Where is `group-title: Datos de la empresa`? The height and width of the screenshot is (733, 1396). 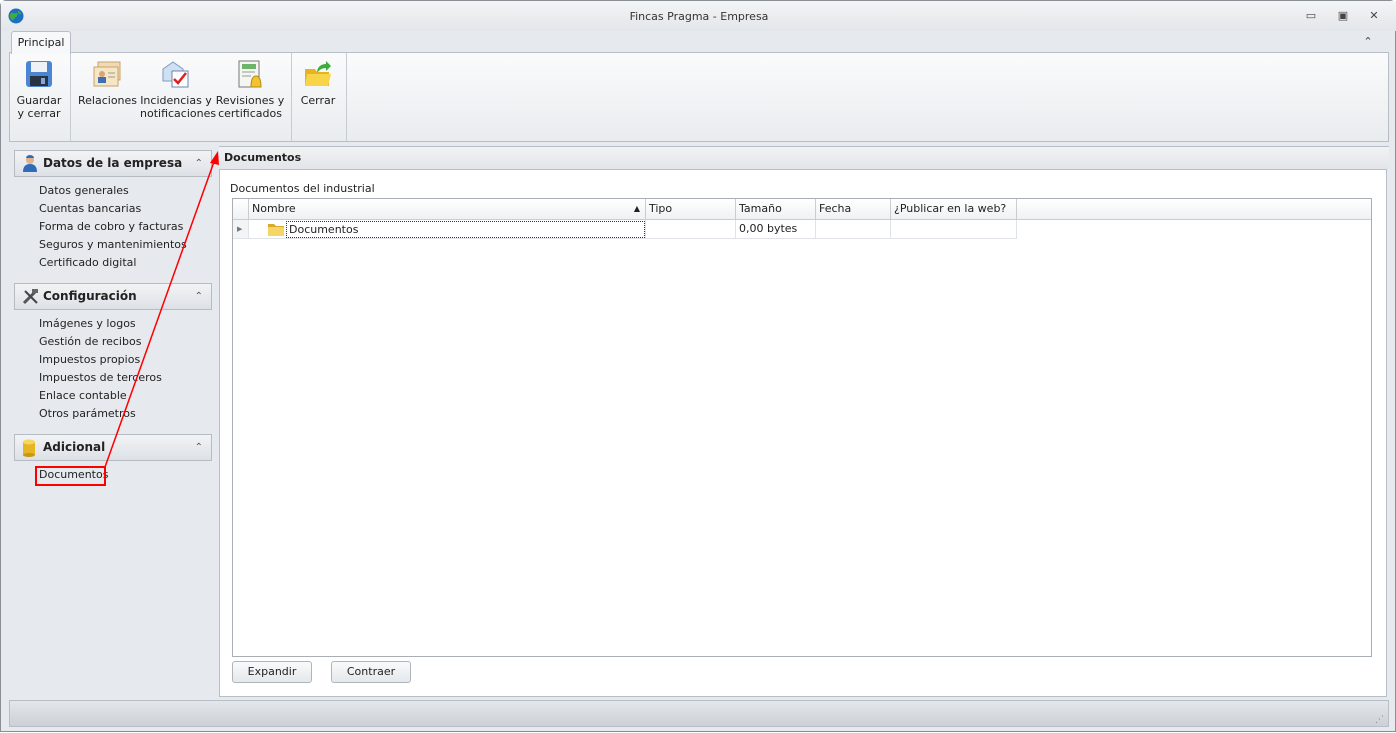 group-title: Datos de la empresa is located at coordinates (113, 163).